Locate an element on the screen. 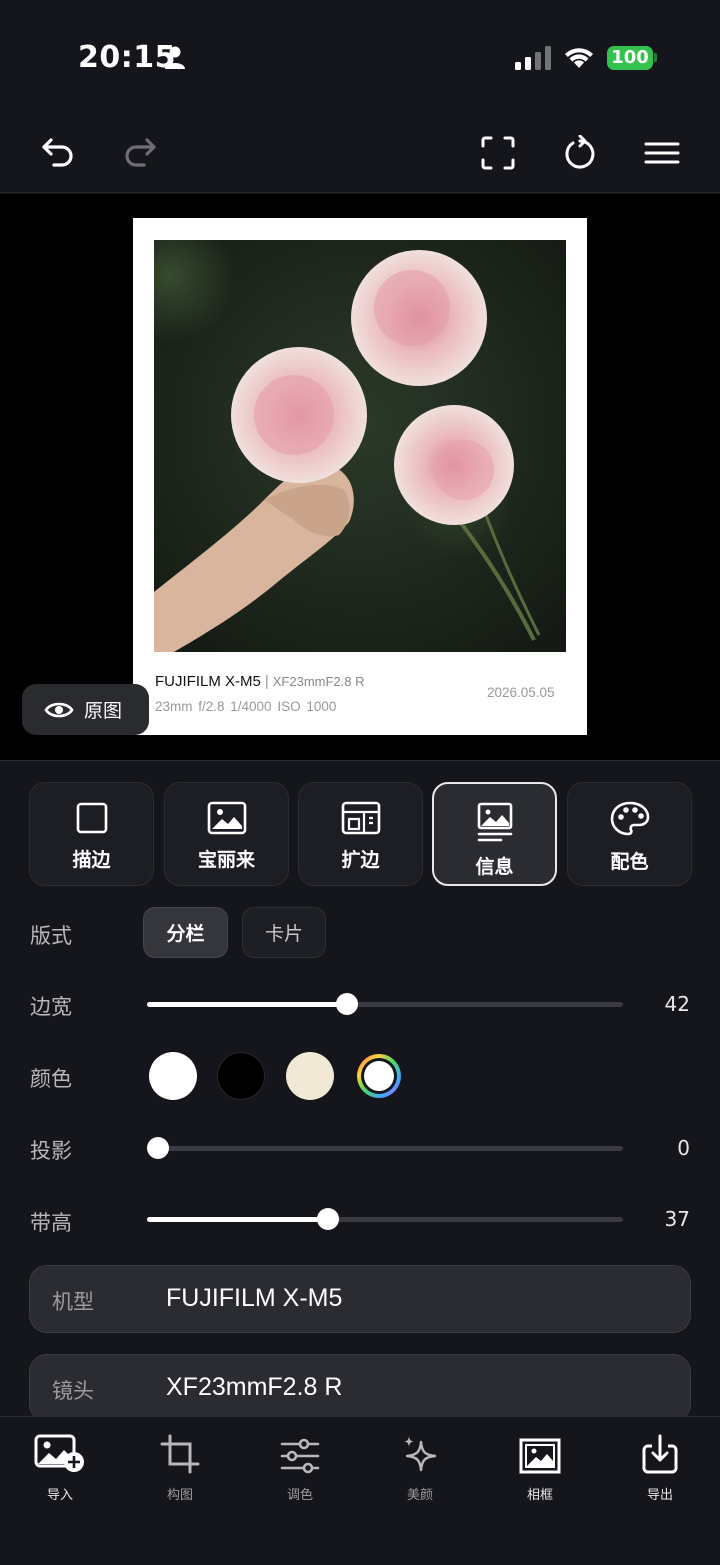 The height and width of the screenshot is (1565, 720). band-height-label: 带高 is located at coordinates (51, 1223).